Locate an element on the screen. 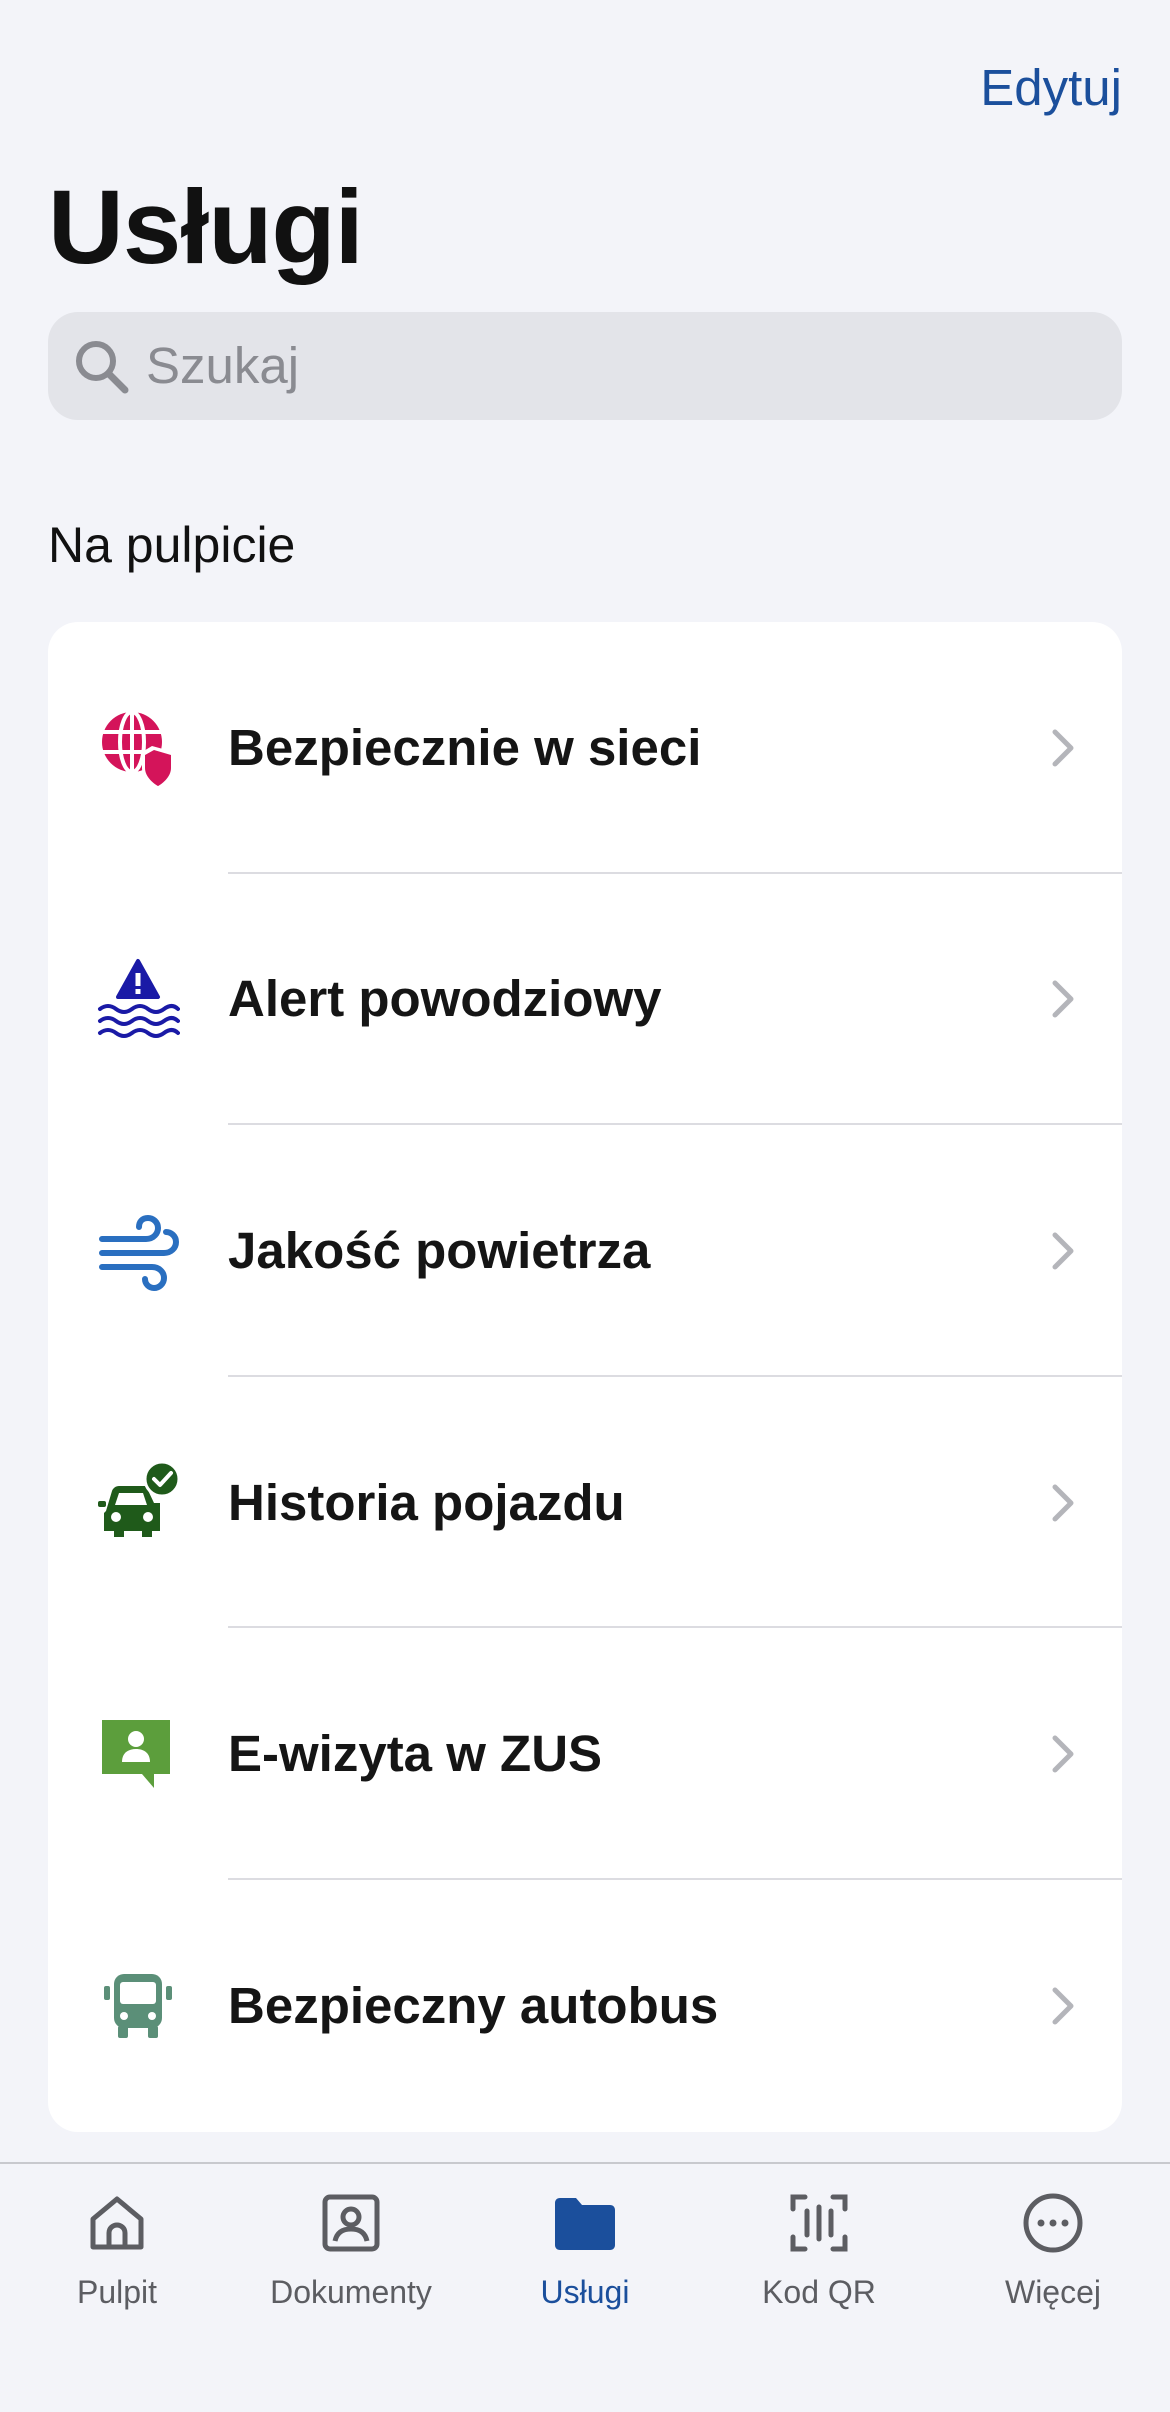  tab-wiecej: Więcej is located at coordinates (1053, 2250).